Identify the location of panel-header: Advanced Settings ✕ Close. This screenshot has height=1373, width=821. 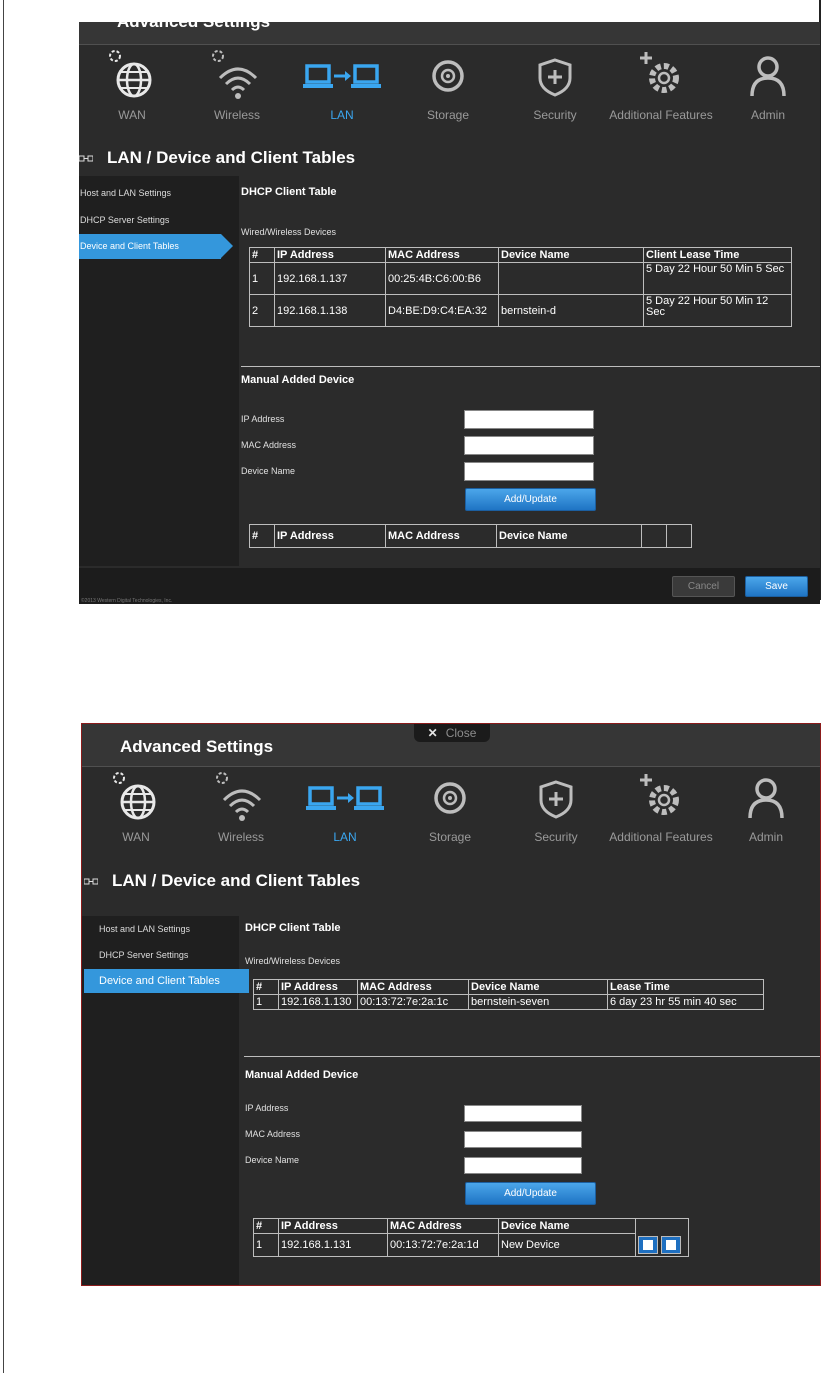
(451, 745).